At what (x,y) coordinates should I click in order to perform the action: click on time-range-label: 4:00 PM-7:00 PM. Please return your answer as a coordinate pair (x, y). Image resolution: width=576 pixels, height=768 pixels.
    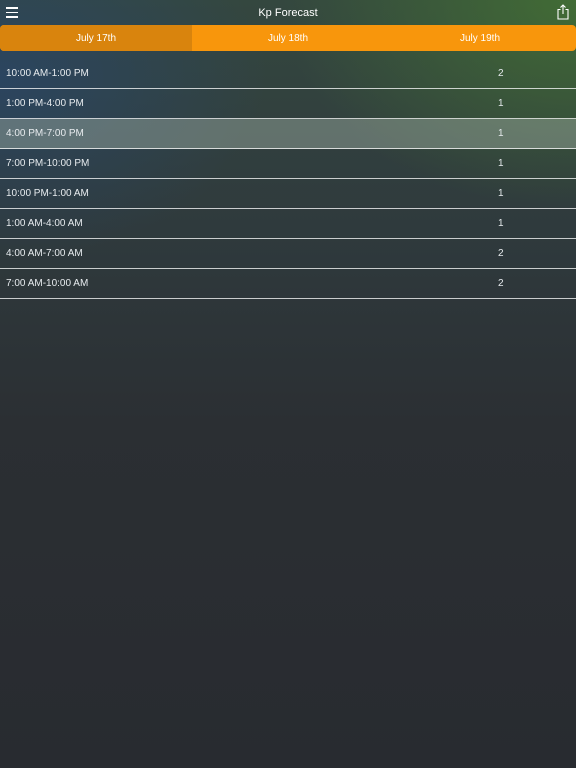
    Looking at the image, I should click on (45, 133).